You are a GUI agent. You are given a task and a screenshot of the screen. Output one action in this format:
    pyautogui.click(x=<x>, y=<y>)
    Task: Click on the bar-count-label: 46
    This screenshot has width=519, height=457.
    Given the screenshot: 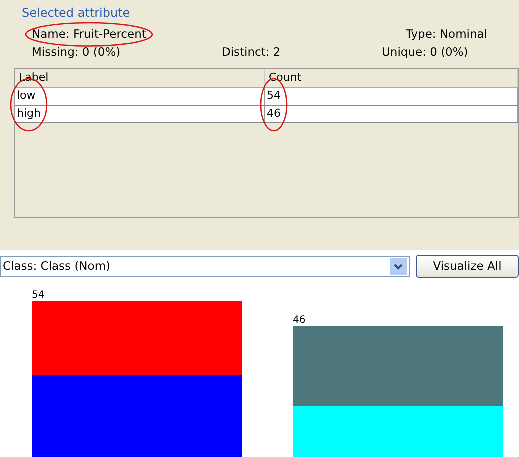 What is the action you would take?
    pyautogui.click(x=299, y=320)
    